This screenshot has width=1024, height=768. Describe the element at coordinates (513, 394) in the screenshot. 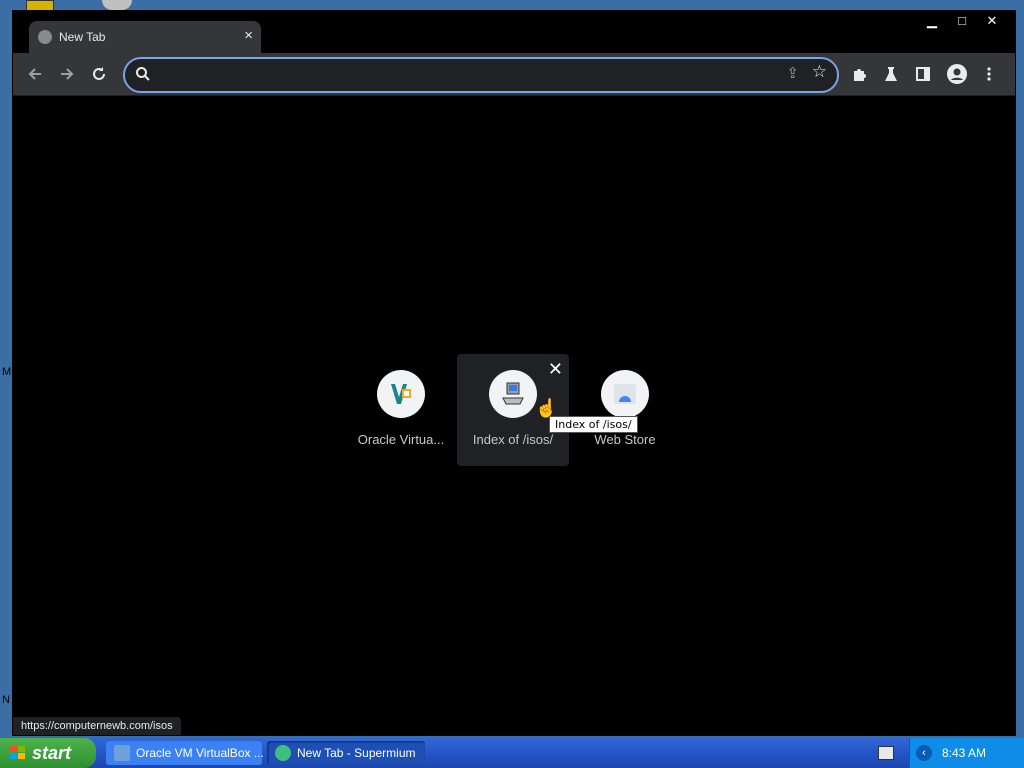

I see `computer-icon` at that location.